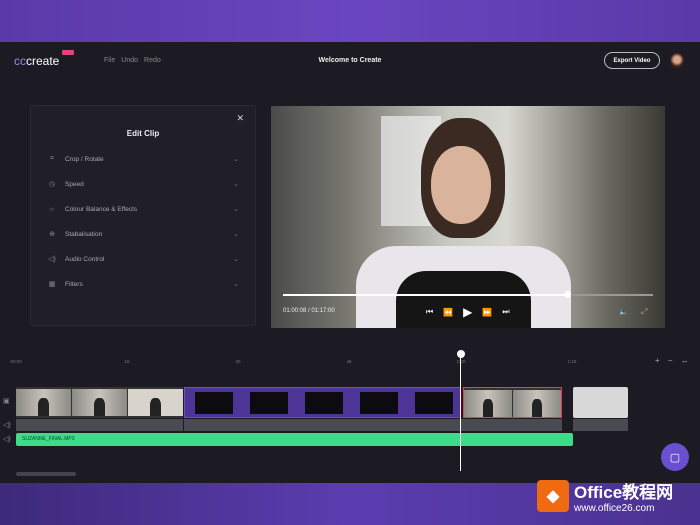 Image resolution: width=700 pixels, height=525 pixels. Describe the element at coordinates (127, 361) in the screenshot. I see `tick-label: 15` at that location.